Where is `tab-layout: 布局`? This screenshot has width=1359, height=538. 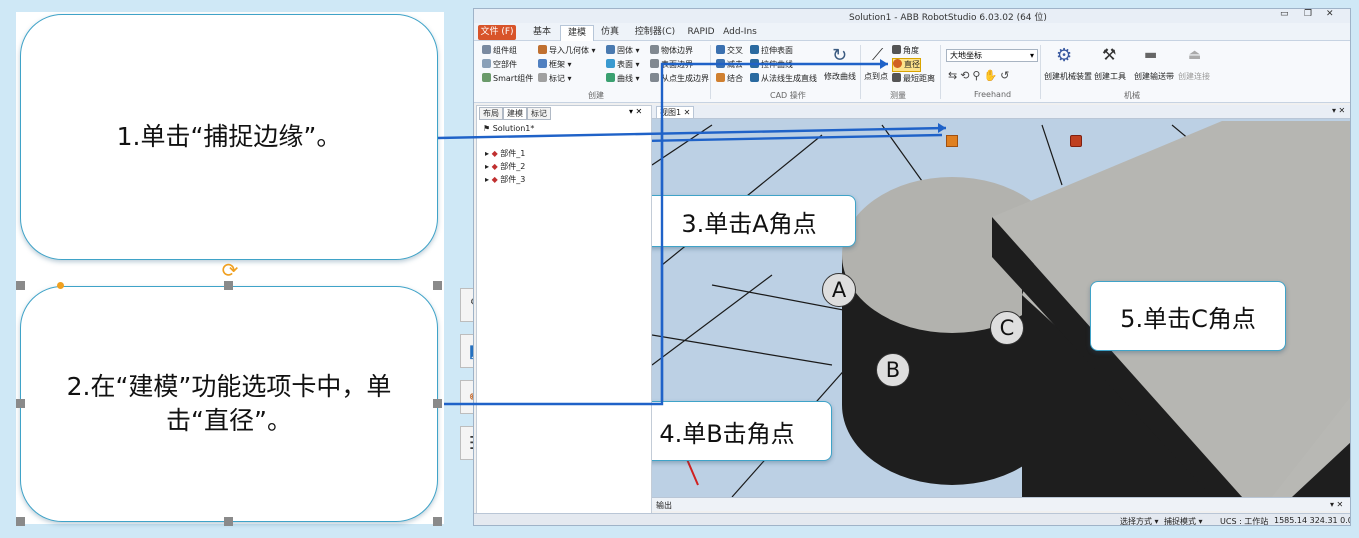
tab-layout: 布局 is located at coordinates (491, 113).